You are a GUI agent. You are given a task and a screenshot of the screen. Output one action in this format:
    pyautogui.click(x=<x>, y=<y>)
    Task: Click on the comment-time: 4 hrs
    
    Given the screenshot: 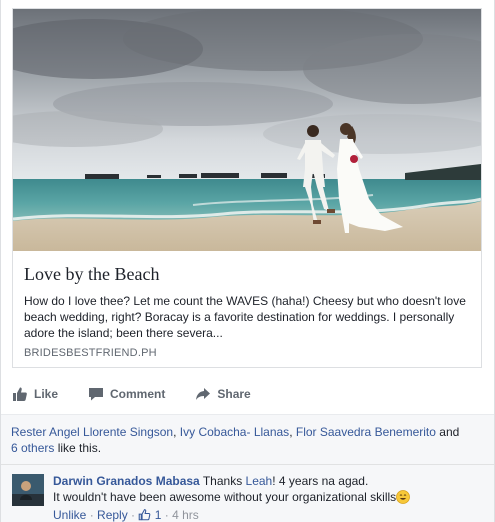 What is the action you would take?
    pyautogui.click(x=185, y=515)
    